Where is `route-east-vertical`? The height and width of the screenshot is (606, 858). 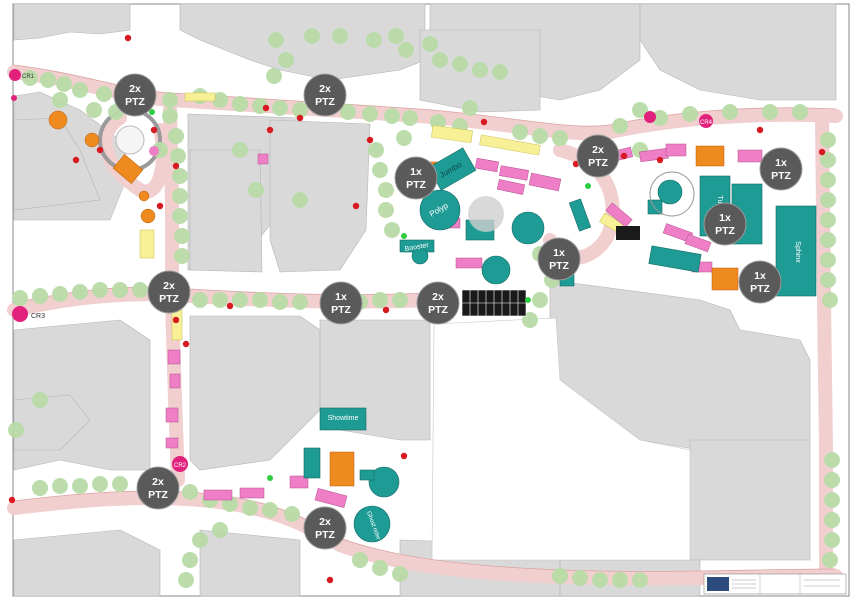
route-east-vertical is located at coordinates (824, 348).